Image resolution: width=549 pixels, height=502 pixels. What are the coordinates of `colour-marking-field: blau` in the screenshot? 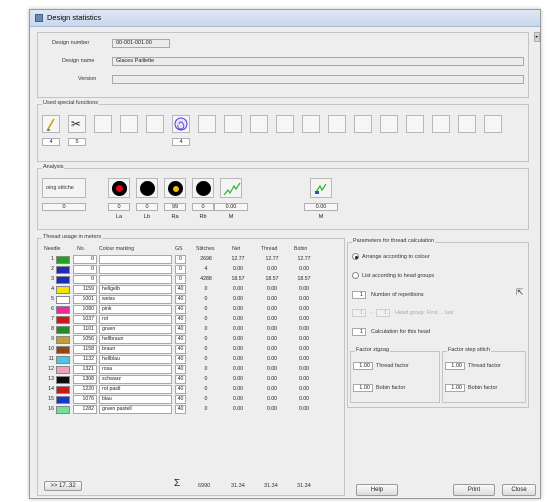 It's located at (135, 399).